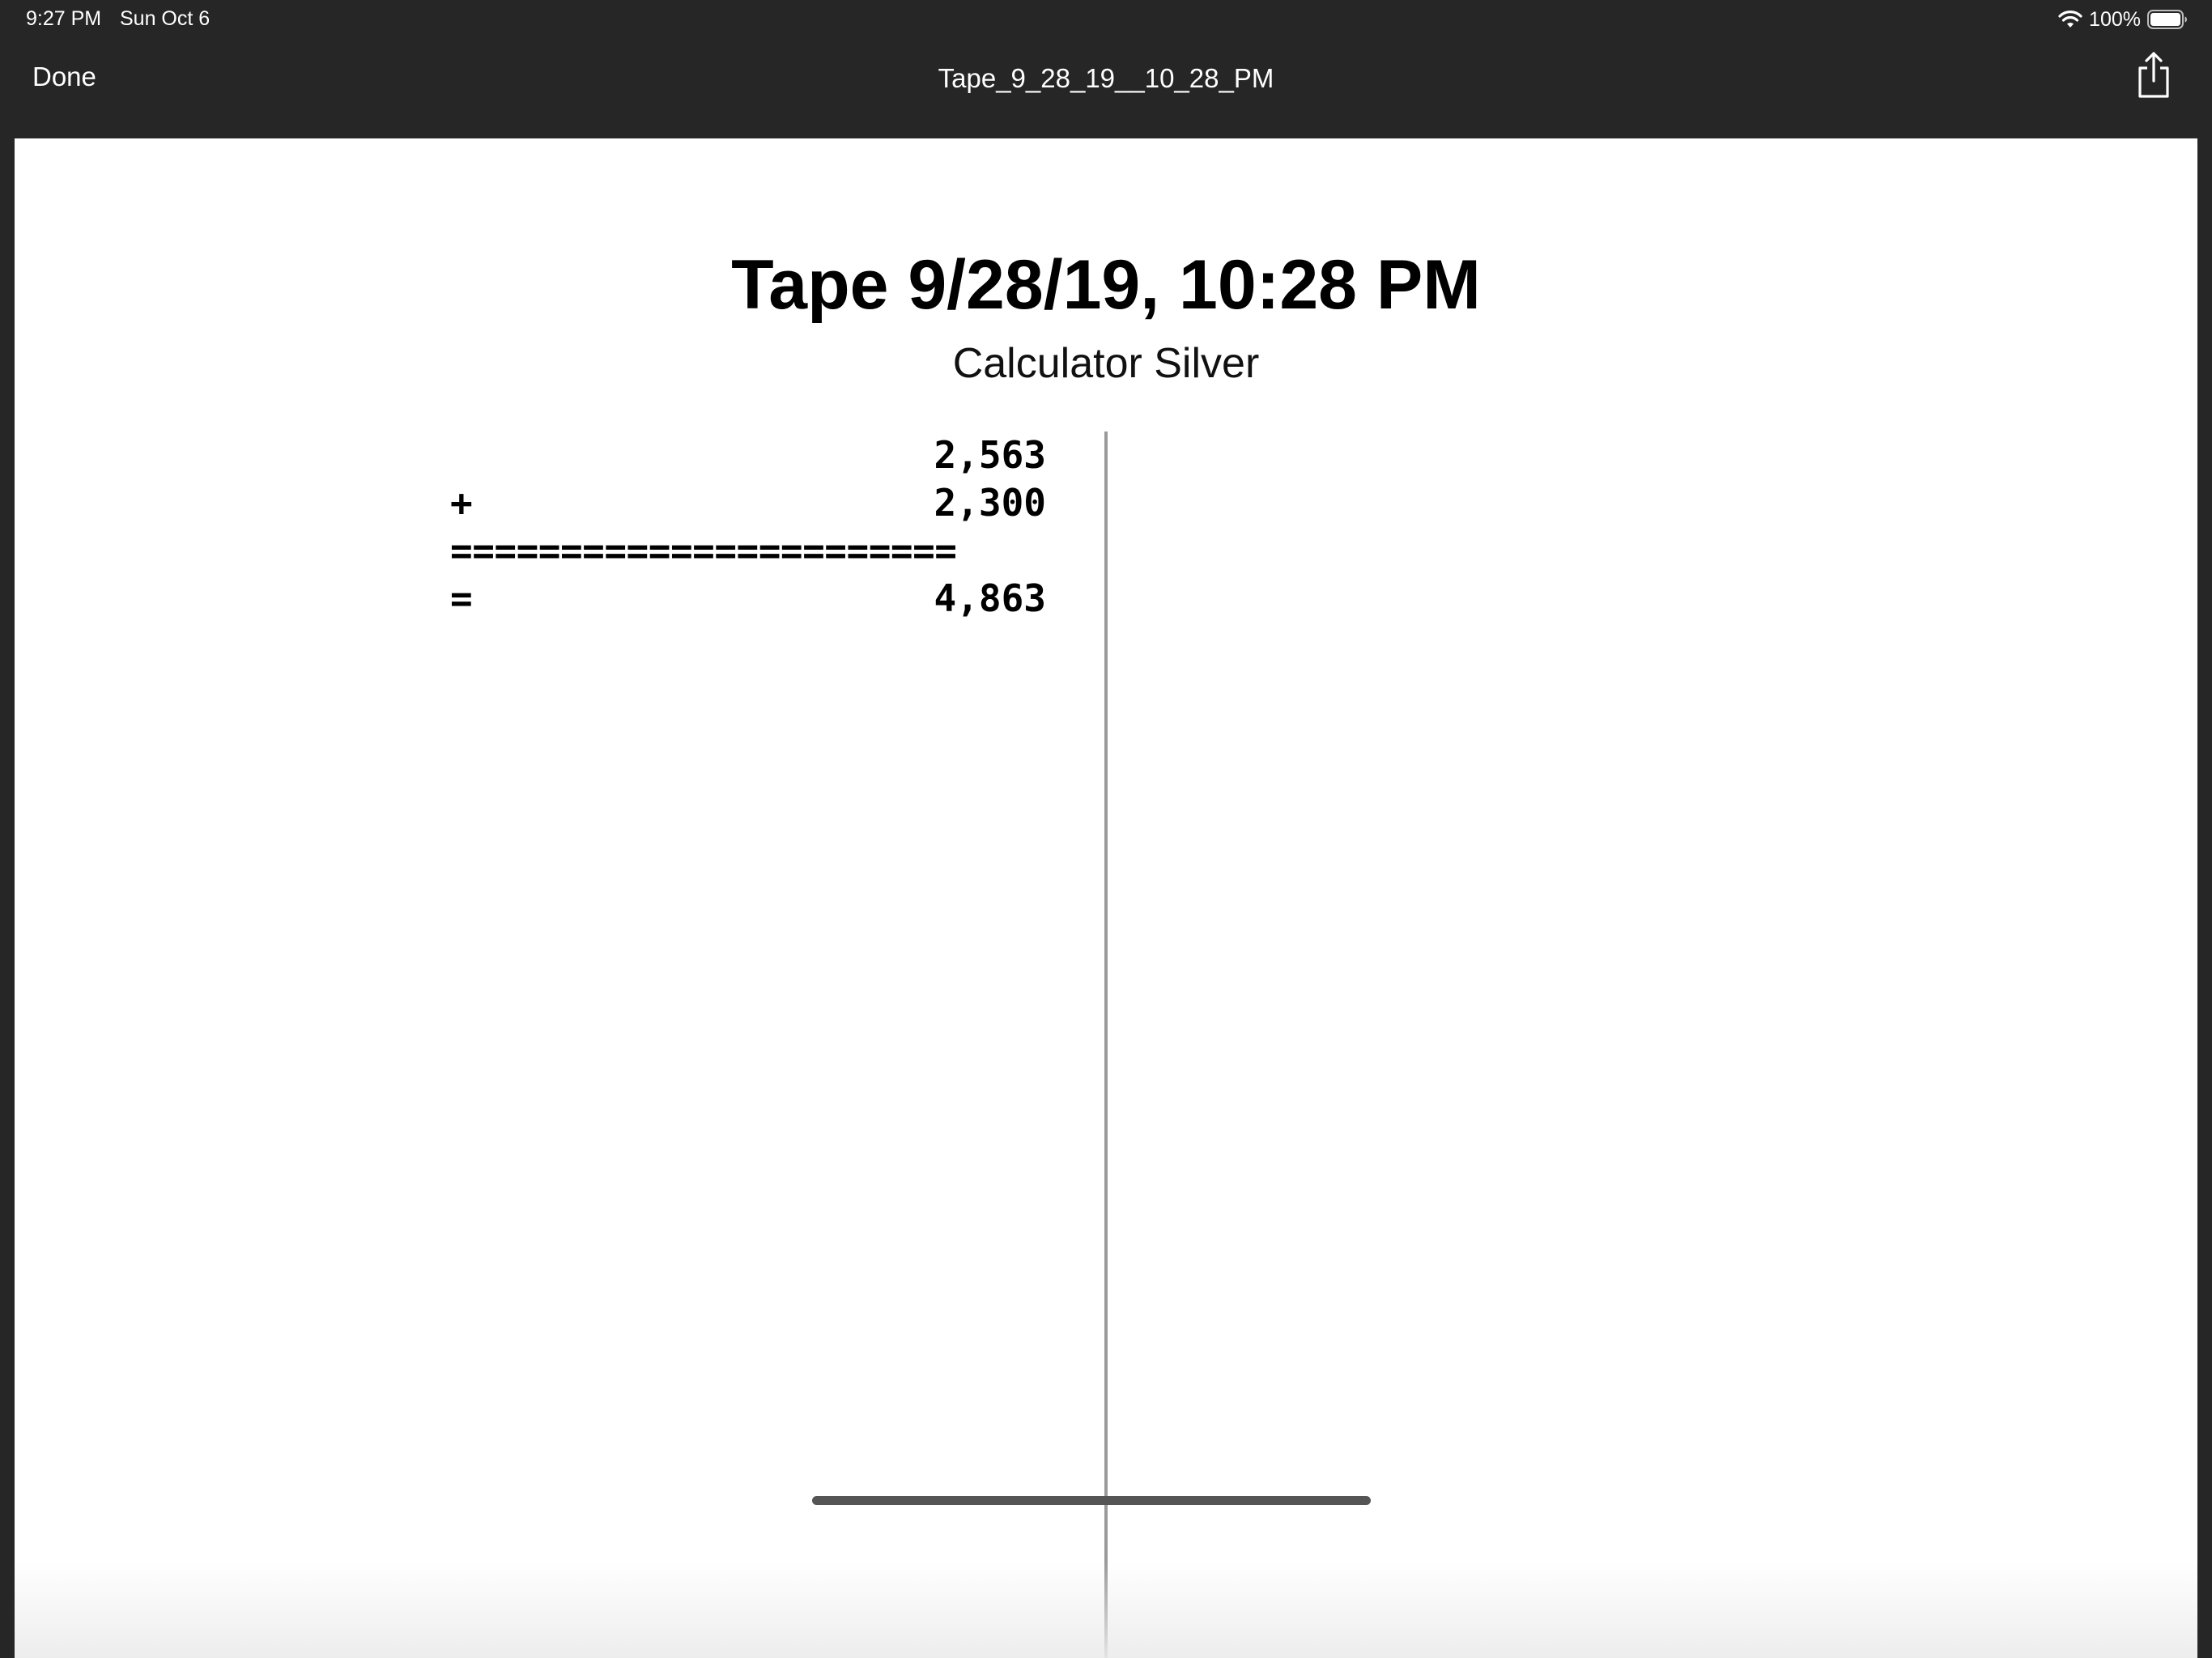 Image resolution: width=2212 pixels, height=1658 pixels. What do you see at coordinates (990, 598) in the screenshot?
I see `tape-total-value: 4,863` at bounding box center [990, 598].